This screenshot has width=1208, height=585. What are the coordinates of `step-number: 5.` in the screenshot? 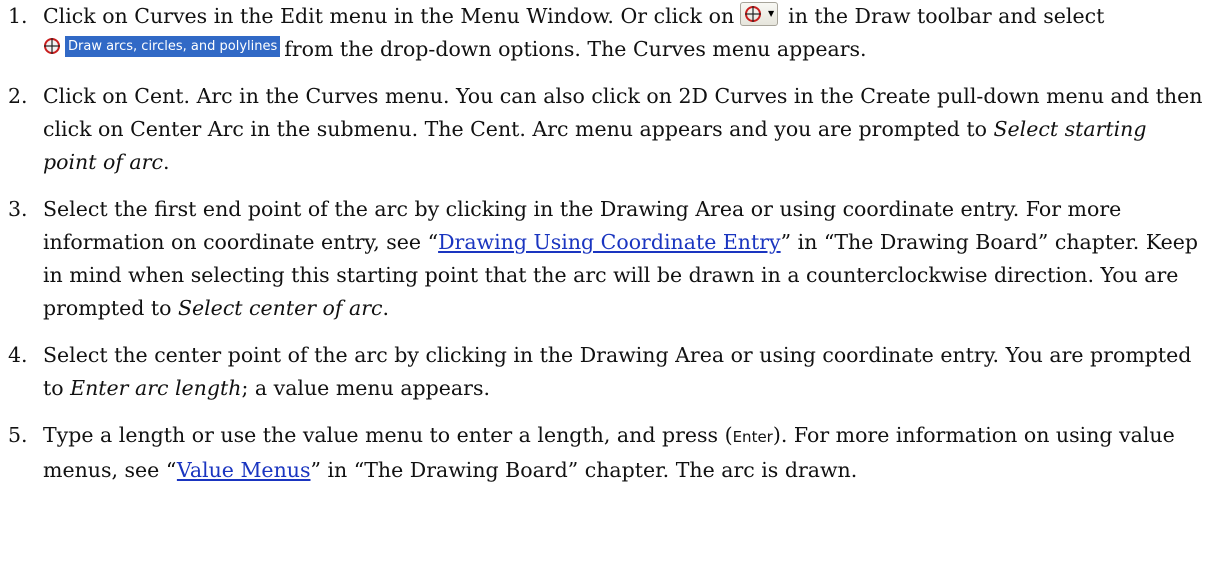 It's located at (18, 435).